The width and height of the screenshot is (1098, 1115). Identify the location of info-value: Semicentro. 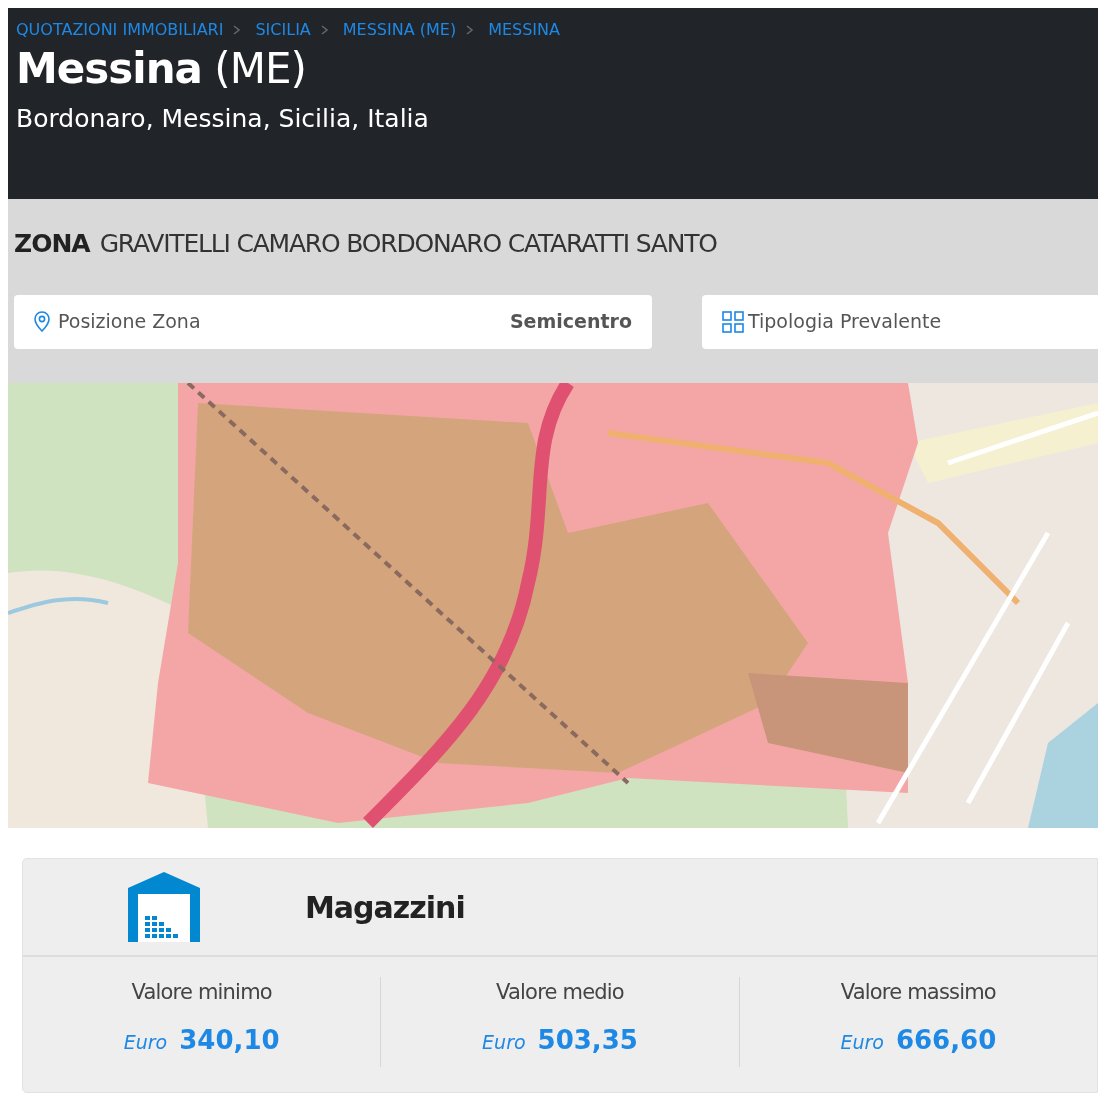
(570, 322).